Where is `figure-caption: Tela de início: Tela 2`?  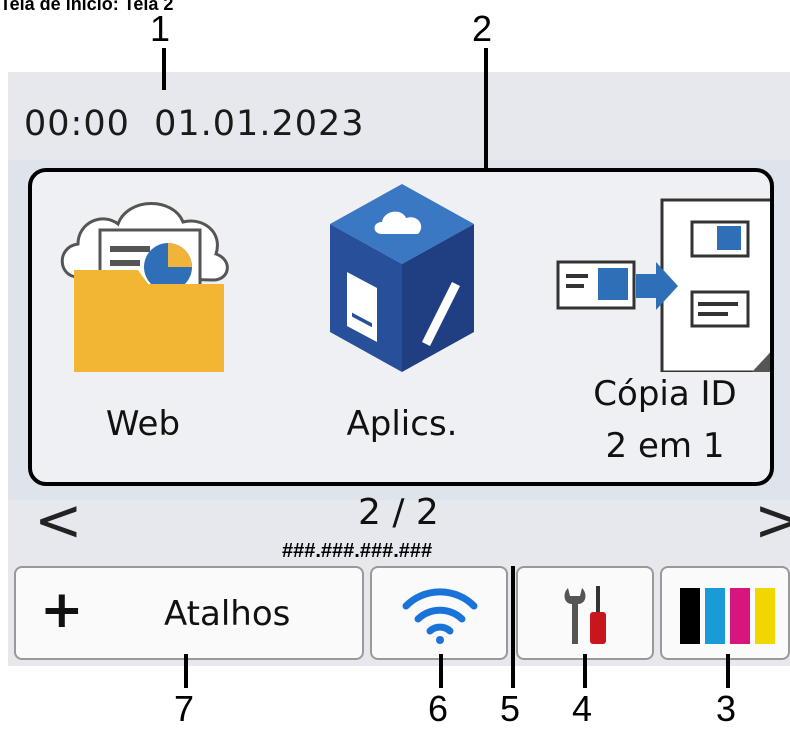
figure-caption: Tela de início: Tela 2 is located at coordinates (87, 7).